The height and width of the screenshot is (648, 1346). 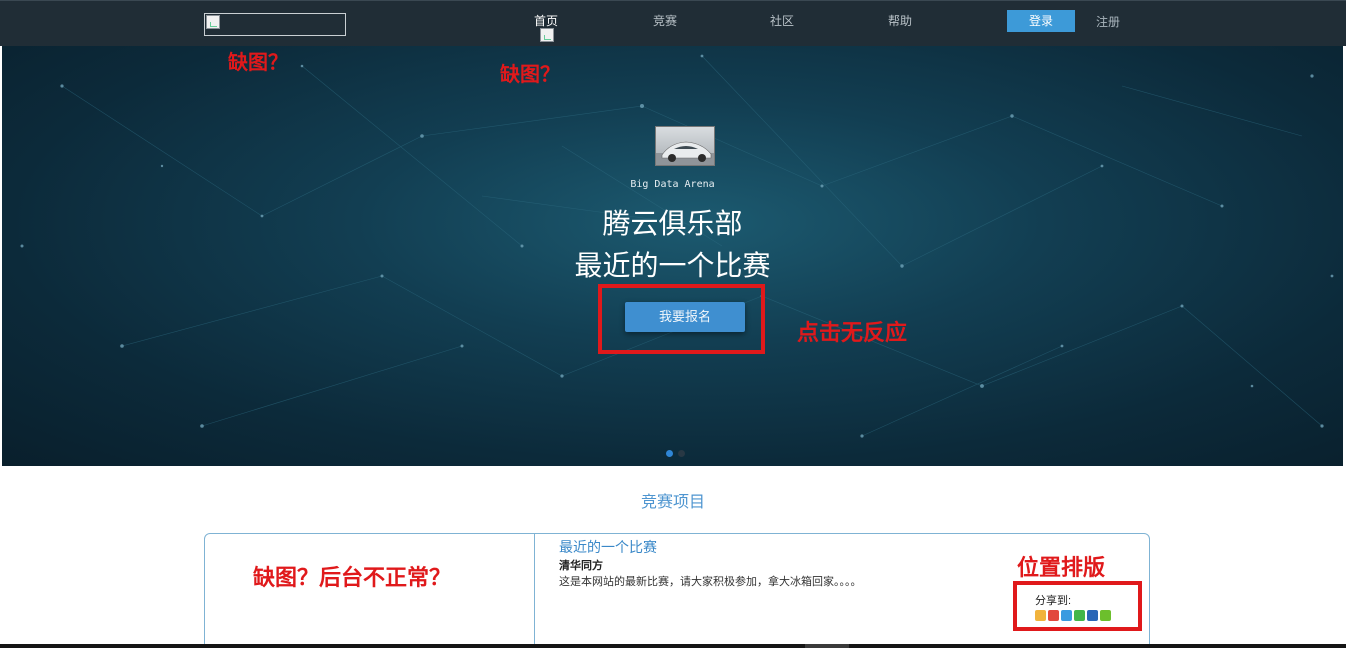 What do you see at coordinates (852, 332) in the screenshot?
I see `annotation-no-response: 点击无反应` at bounding box center [852, 332].